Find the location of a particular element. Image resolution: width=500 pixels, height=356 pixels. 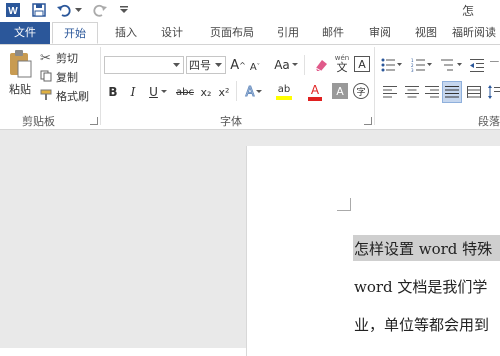

bold-label: B is located at coordinates (113, 92).